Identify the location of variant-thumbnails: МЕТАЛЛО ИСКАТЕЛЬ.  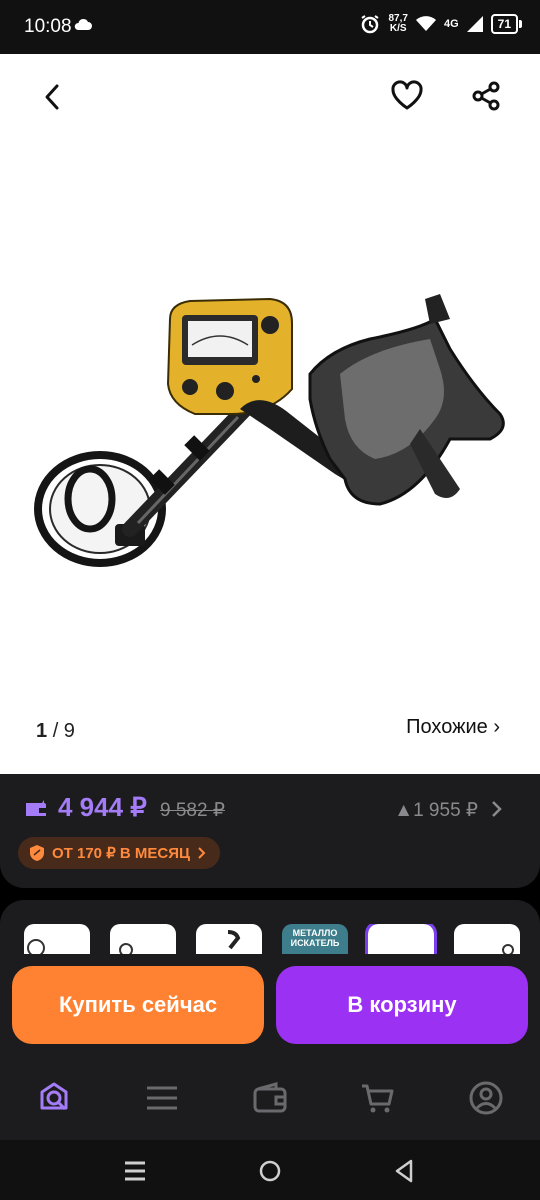
(282, 939).